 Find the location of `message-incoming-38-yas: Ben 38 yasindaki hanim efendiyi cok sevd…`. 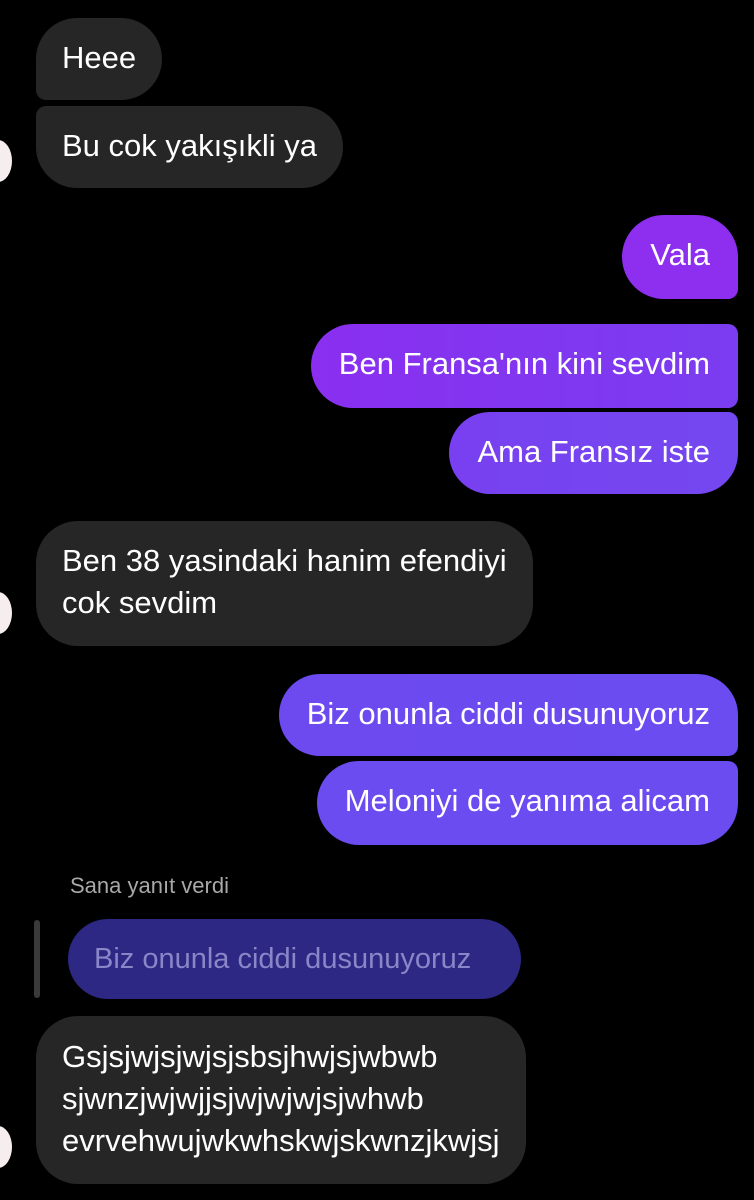

message-incoming-38-yas: Ben 38 yasindaki hanim efendiyi cok sevd… is located at coordinates (284, 583).